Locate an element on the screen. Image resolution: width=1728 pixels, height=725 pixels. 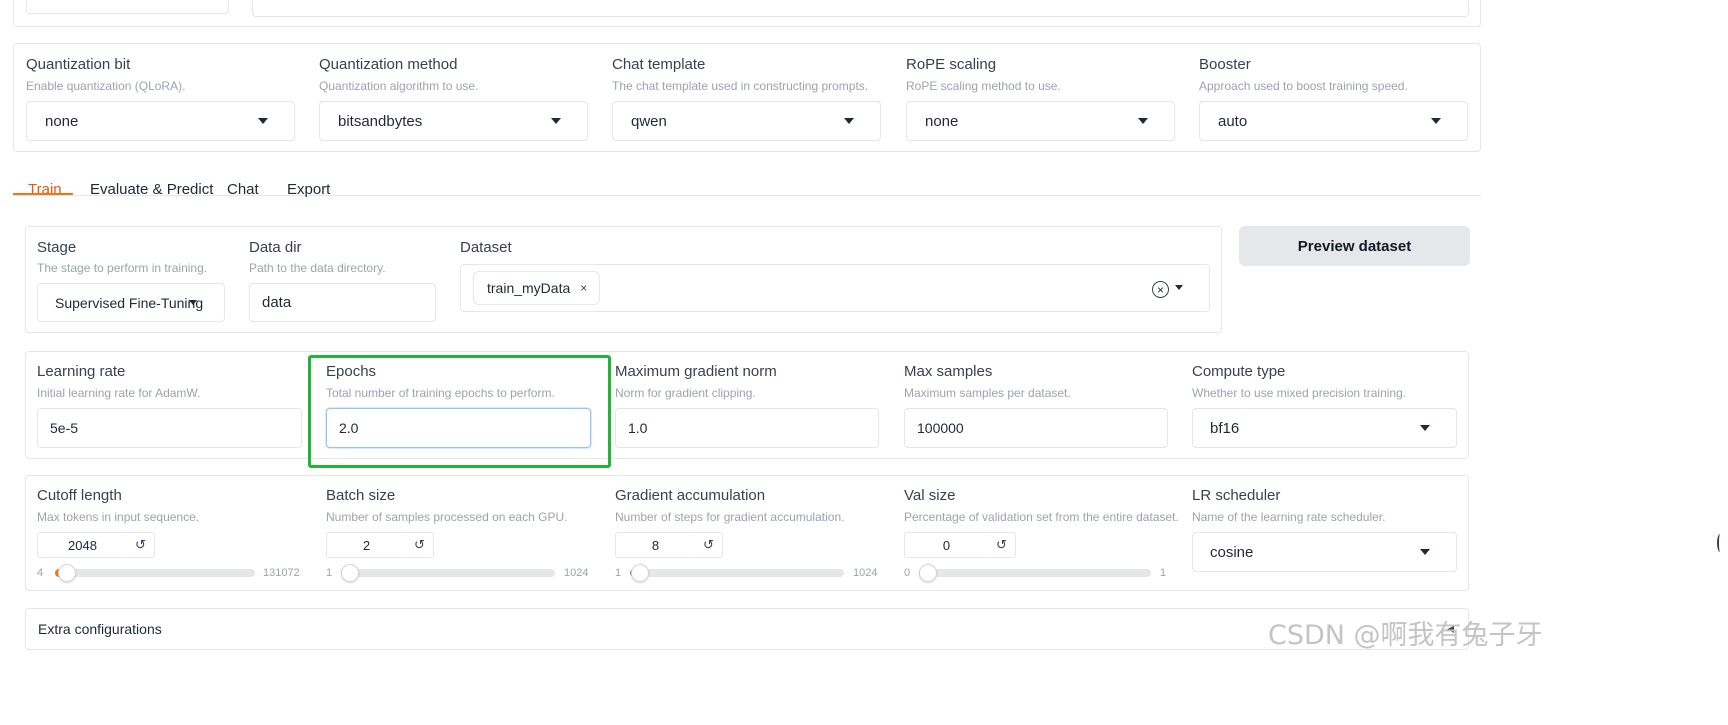
data-dir-value: data is located at coordinates (277, 302).